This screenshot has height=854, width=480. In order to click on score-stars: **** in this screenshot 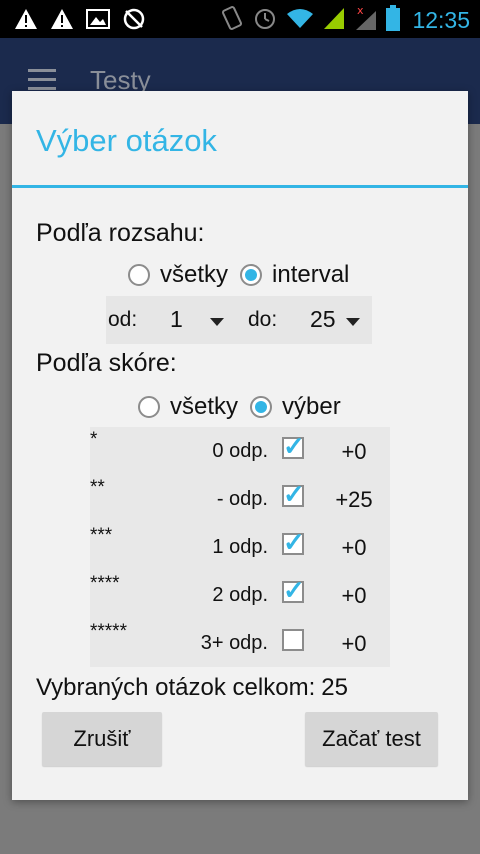, I will do `click(105, 583)`.